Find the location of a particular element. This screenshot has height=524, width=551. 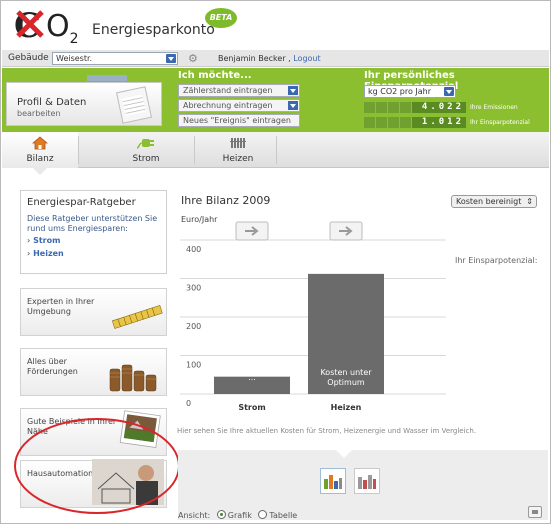

zaehlerstand-select: Zählerstand eintragen is located at coordinates (239, 90).